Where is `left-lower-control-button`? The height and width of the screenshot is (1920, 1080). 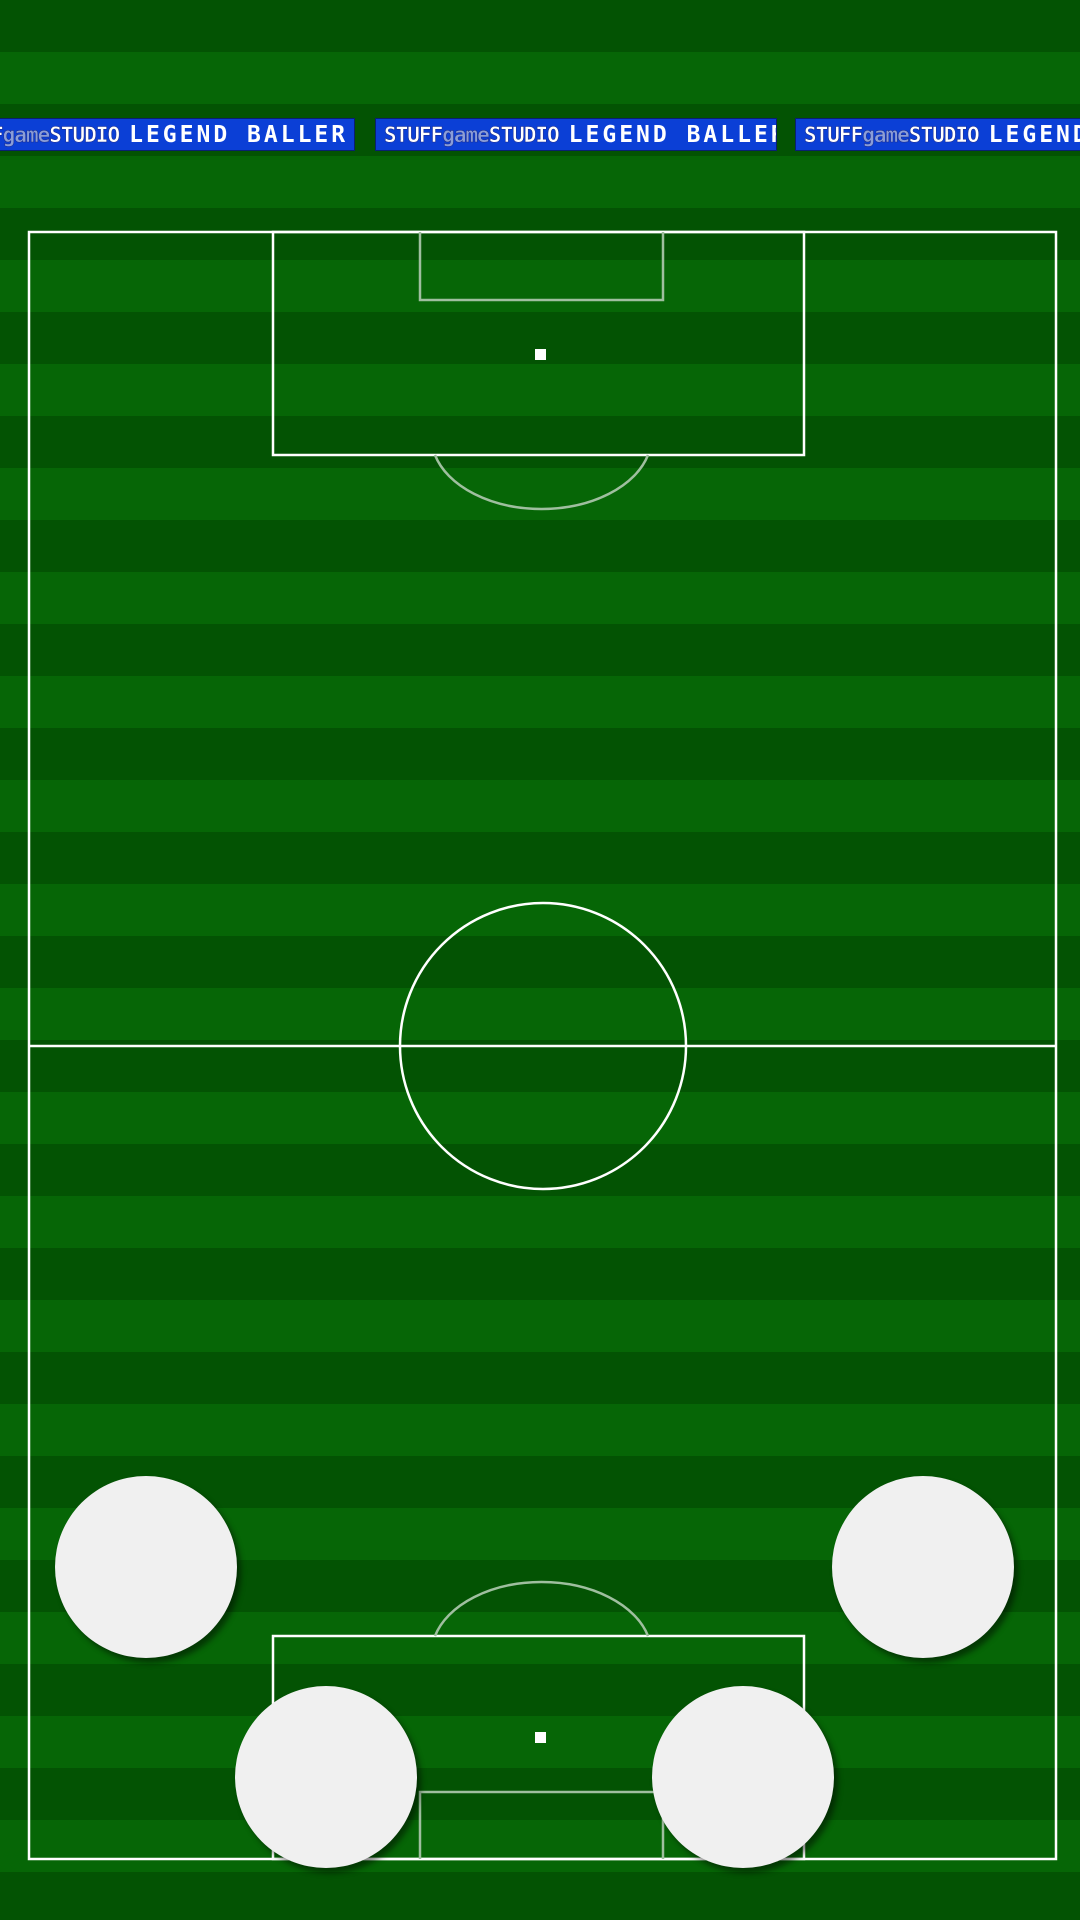 left-lower-control-button is located at coordinates (326, 1777).